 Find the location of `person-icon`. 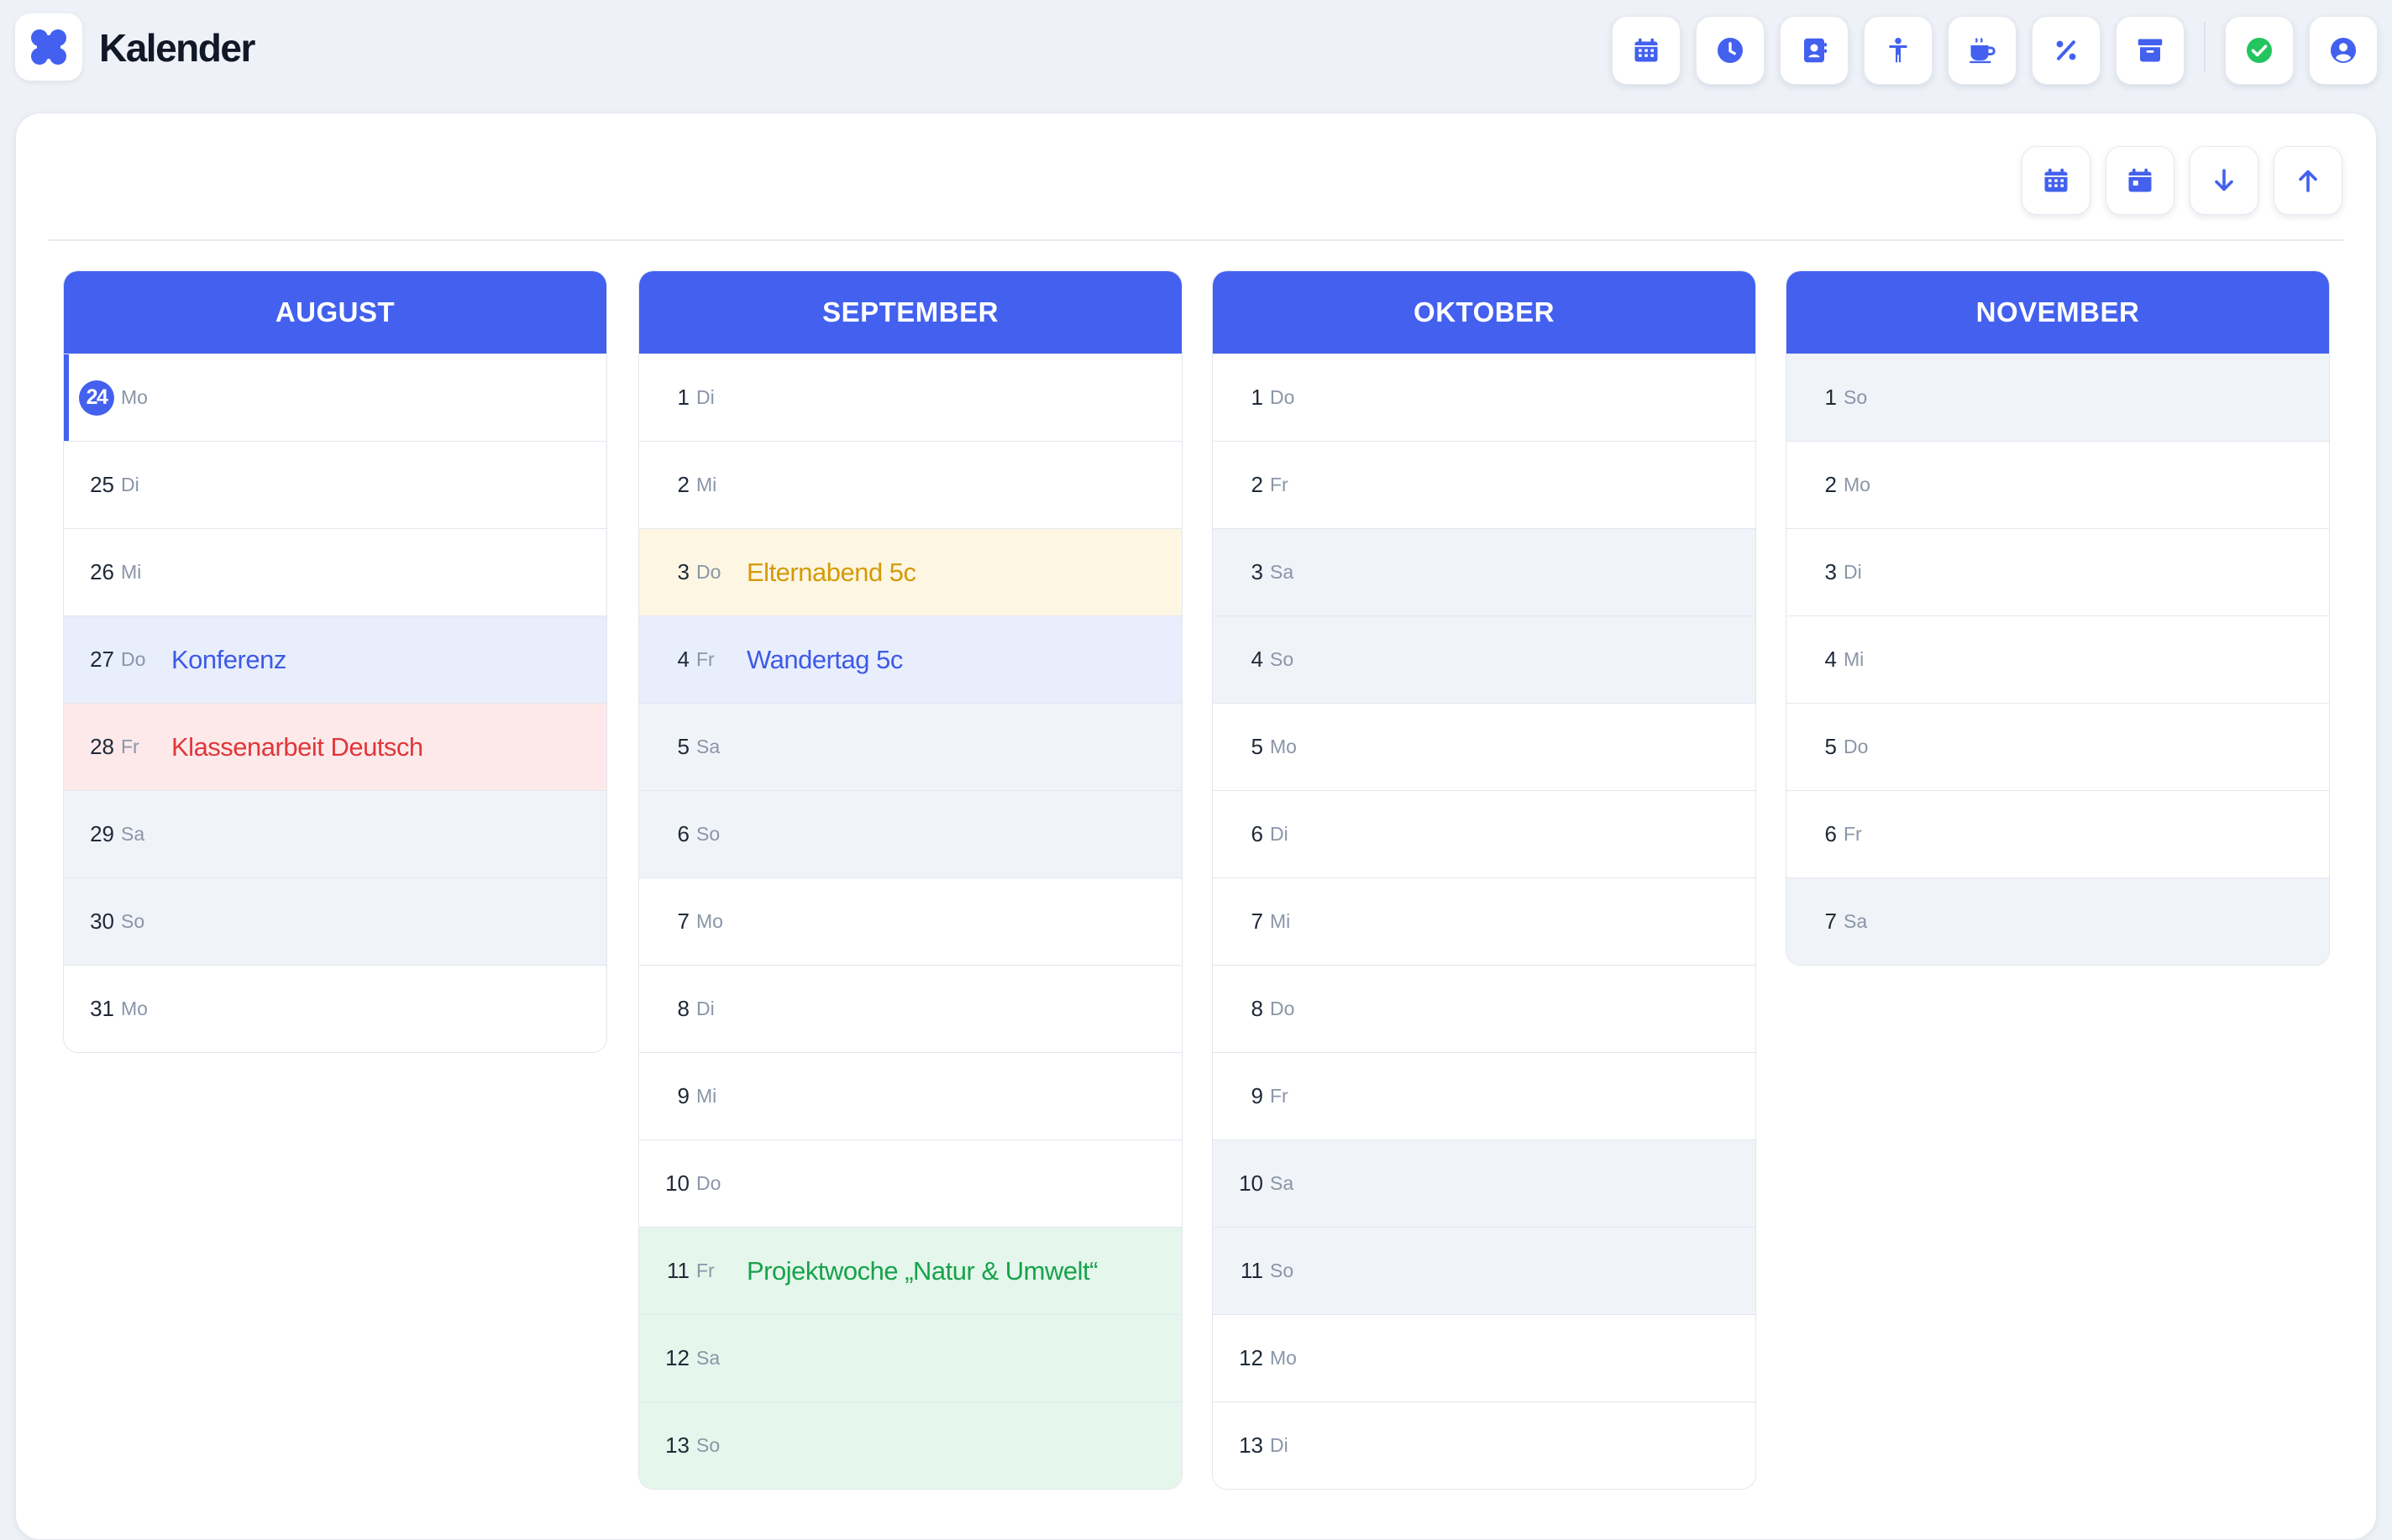

person-icon is located at coordinates (1898, 50).